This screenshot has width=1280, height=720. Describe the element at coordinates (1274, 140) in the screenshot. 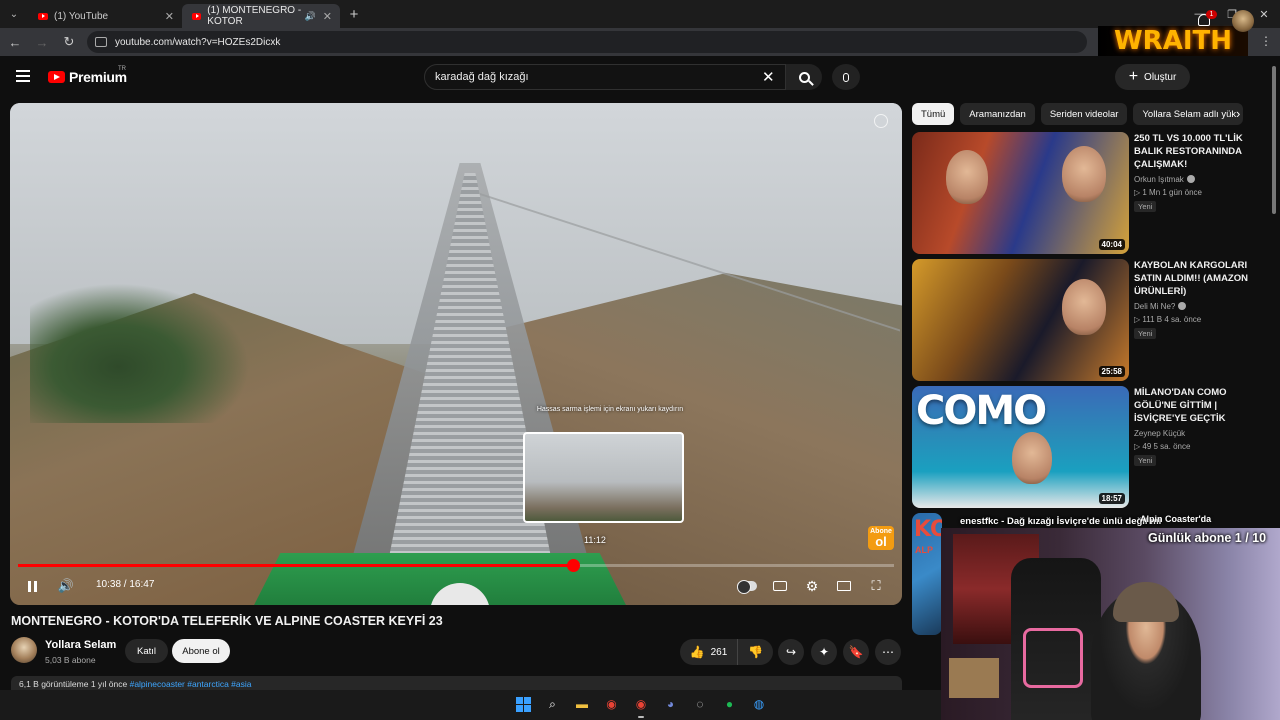

I see `scrollbar-thumb` at that location.